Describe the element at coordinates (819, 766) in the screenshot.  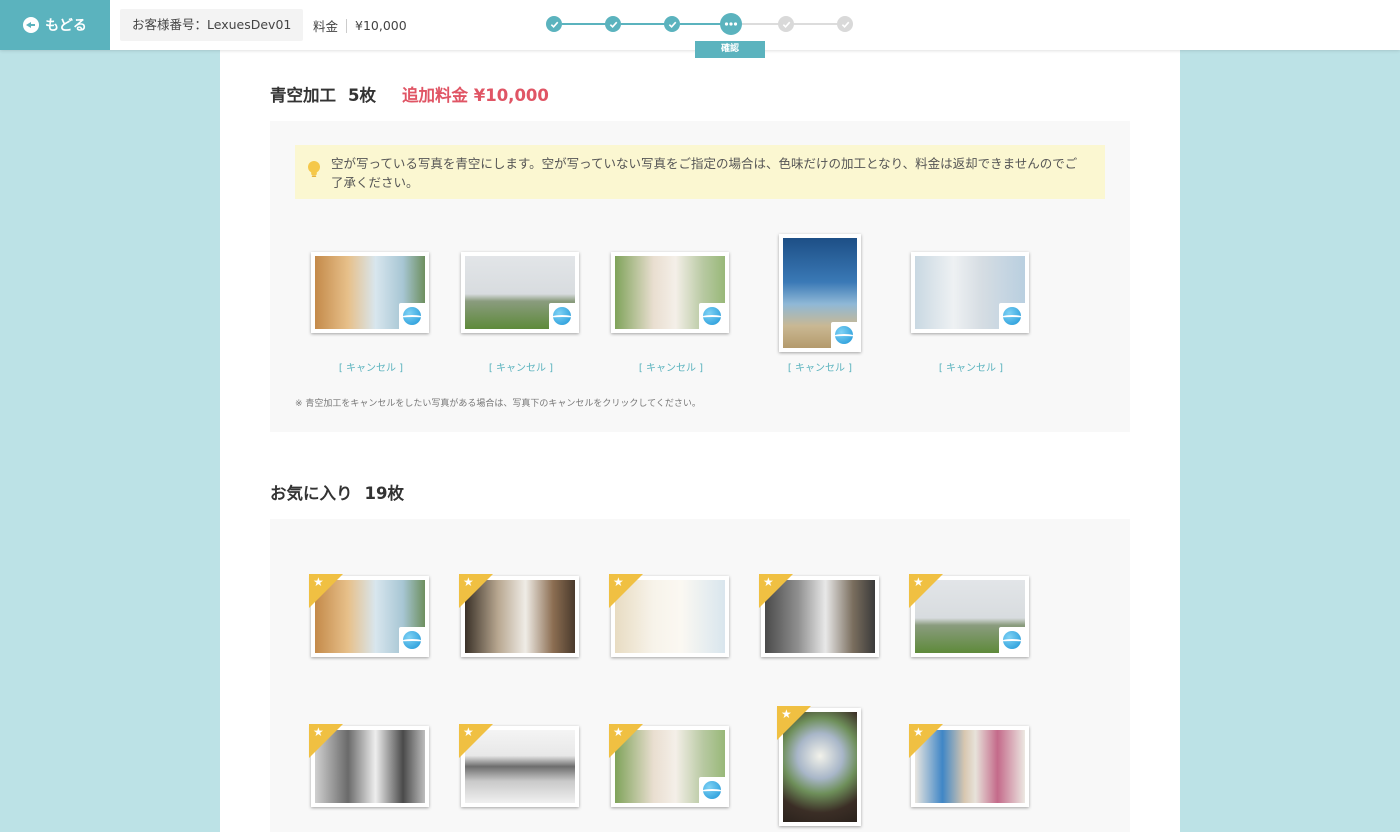
I see `favorite-photo-9: ★` at that location.